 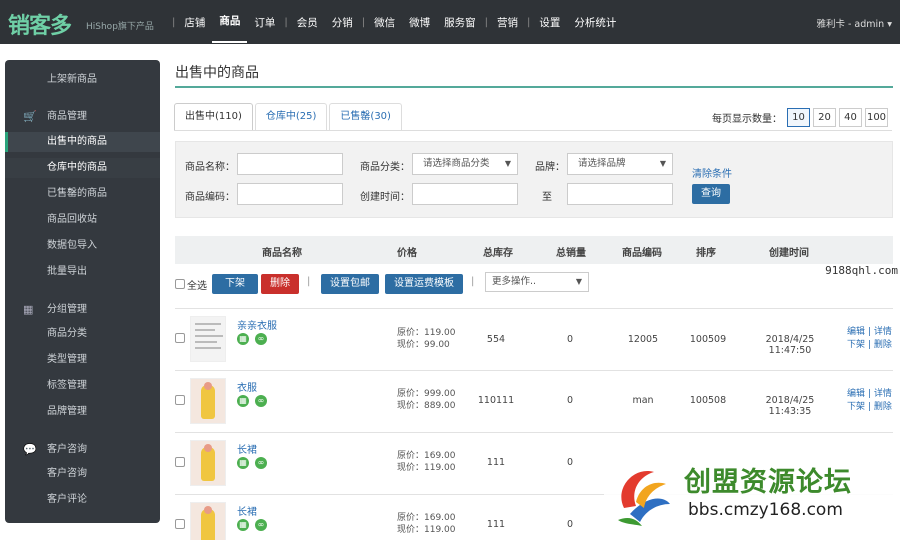 What do you see at coordinates (82, 168) in the screenshot?
I see `sidebar-item-warehouse: 仓库中的商品` at bounding box center [82, 168].